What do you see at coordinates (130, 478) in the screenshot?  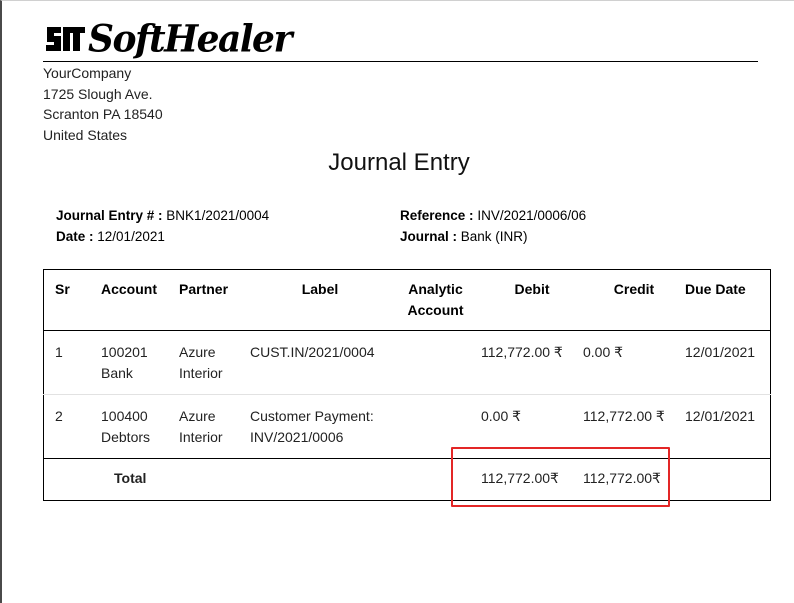 I see `total-label: Total` at bounding box center [130, 478].